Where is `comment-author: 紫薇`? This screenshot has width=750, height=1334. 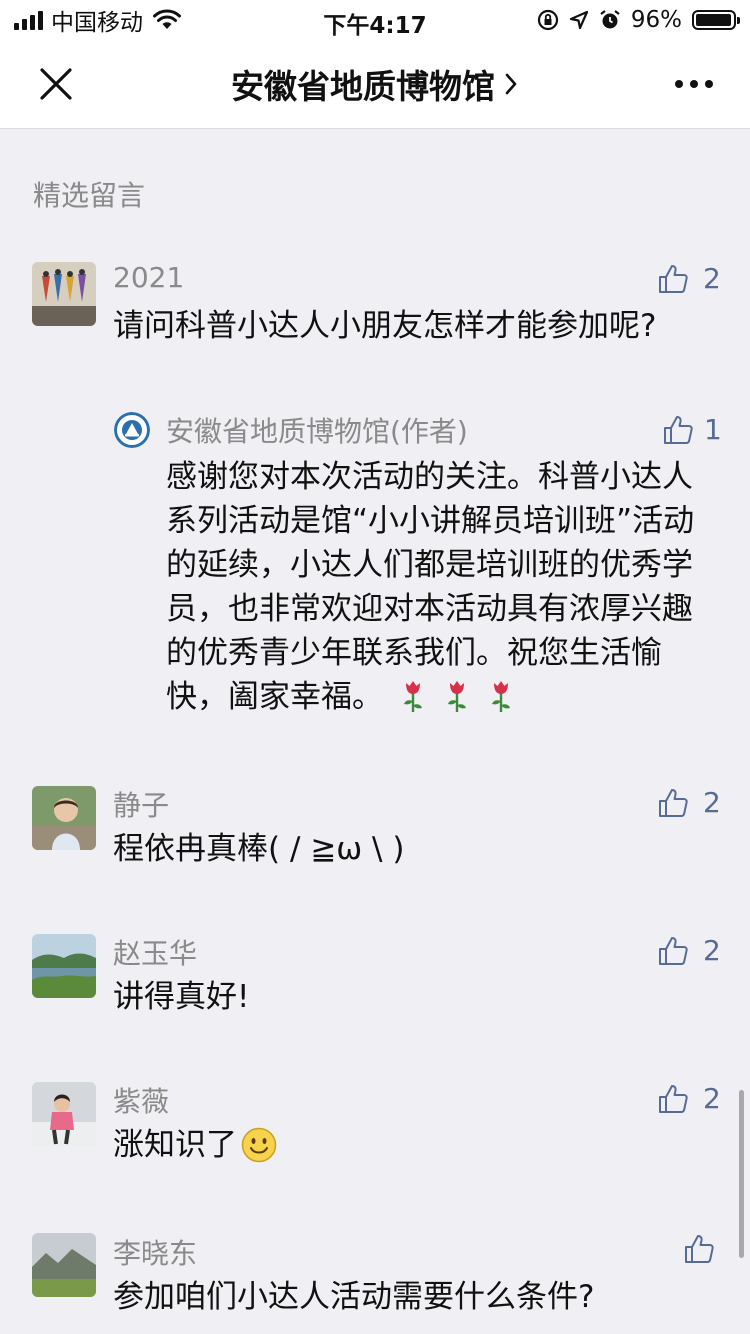 comment-author: 紫薇 is located at coordinates (141, 1101).